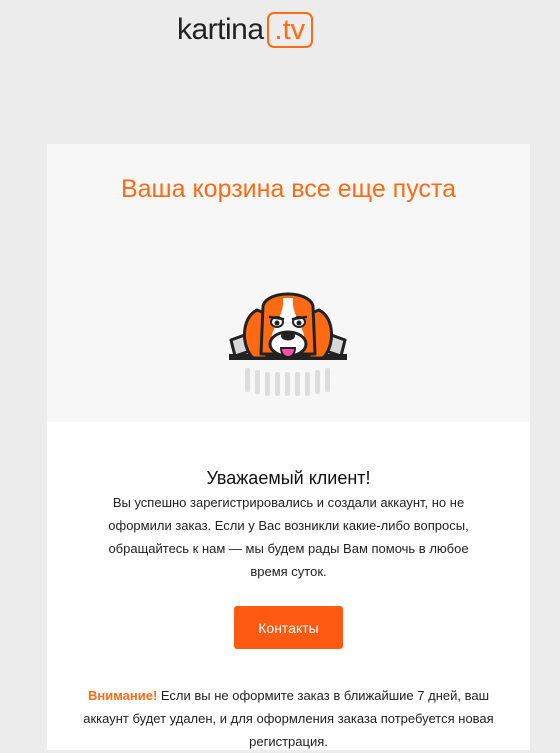  I want to click on hero-title: Ваша корзина все еще пуста, so click(288, 189).